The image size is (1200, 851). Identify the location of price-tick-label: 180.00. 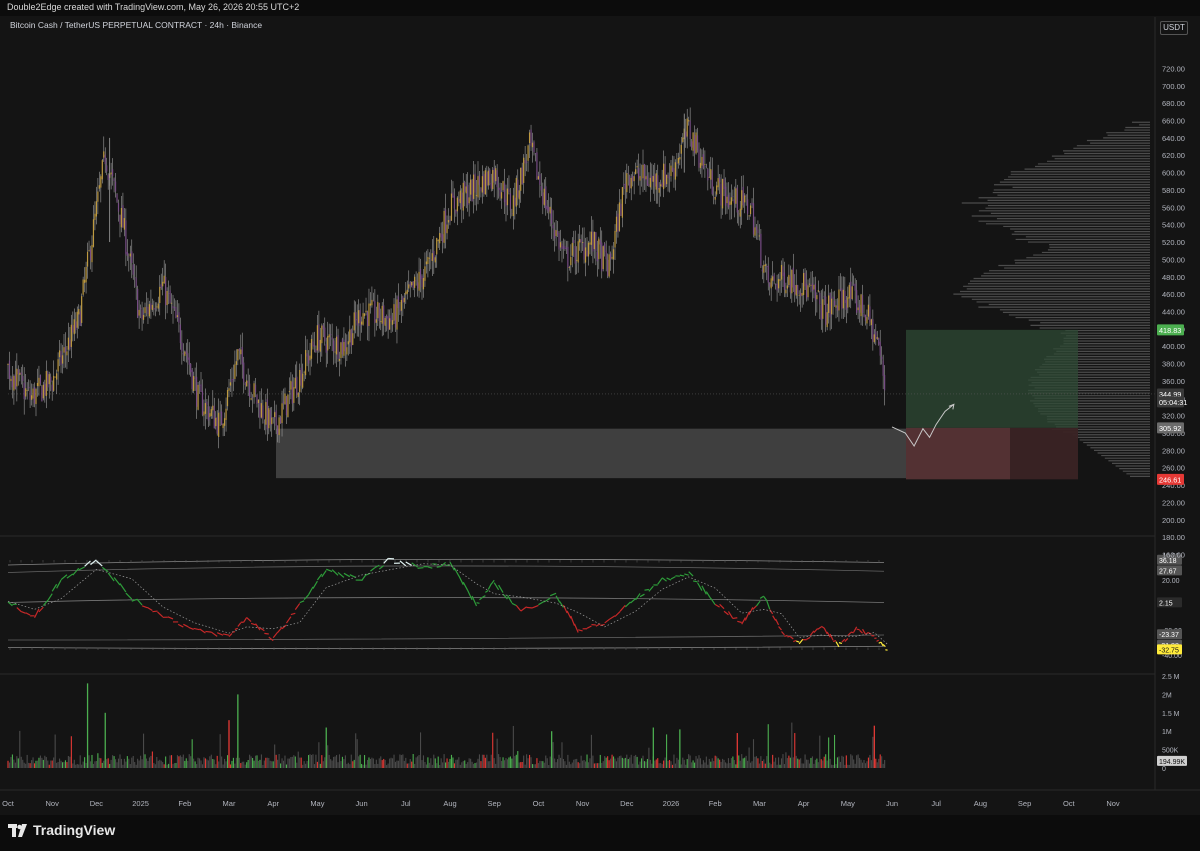
(1173, 537).